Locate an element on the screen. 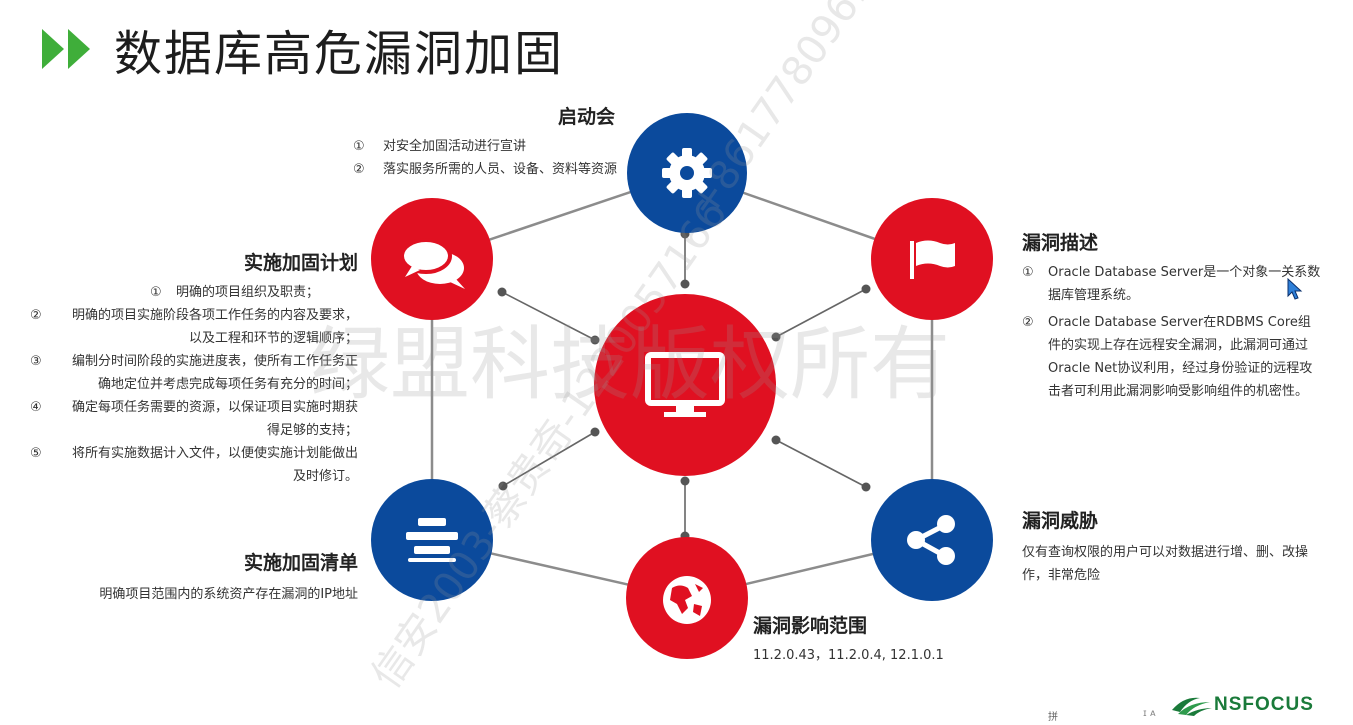 The height and width of the screenshot is (725, 1353). item-line: 明确的项目实施阶段各项工作任务的内容及要求， is located at coordinates (214, 315).